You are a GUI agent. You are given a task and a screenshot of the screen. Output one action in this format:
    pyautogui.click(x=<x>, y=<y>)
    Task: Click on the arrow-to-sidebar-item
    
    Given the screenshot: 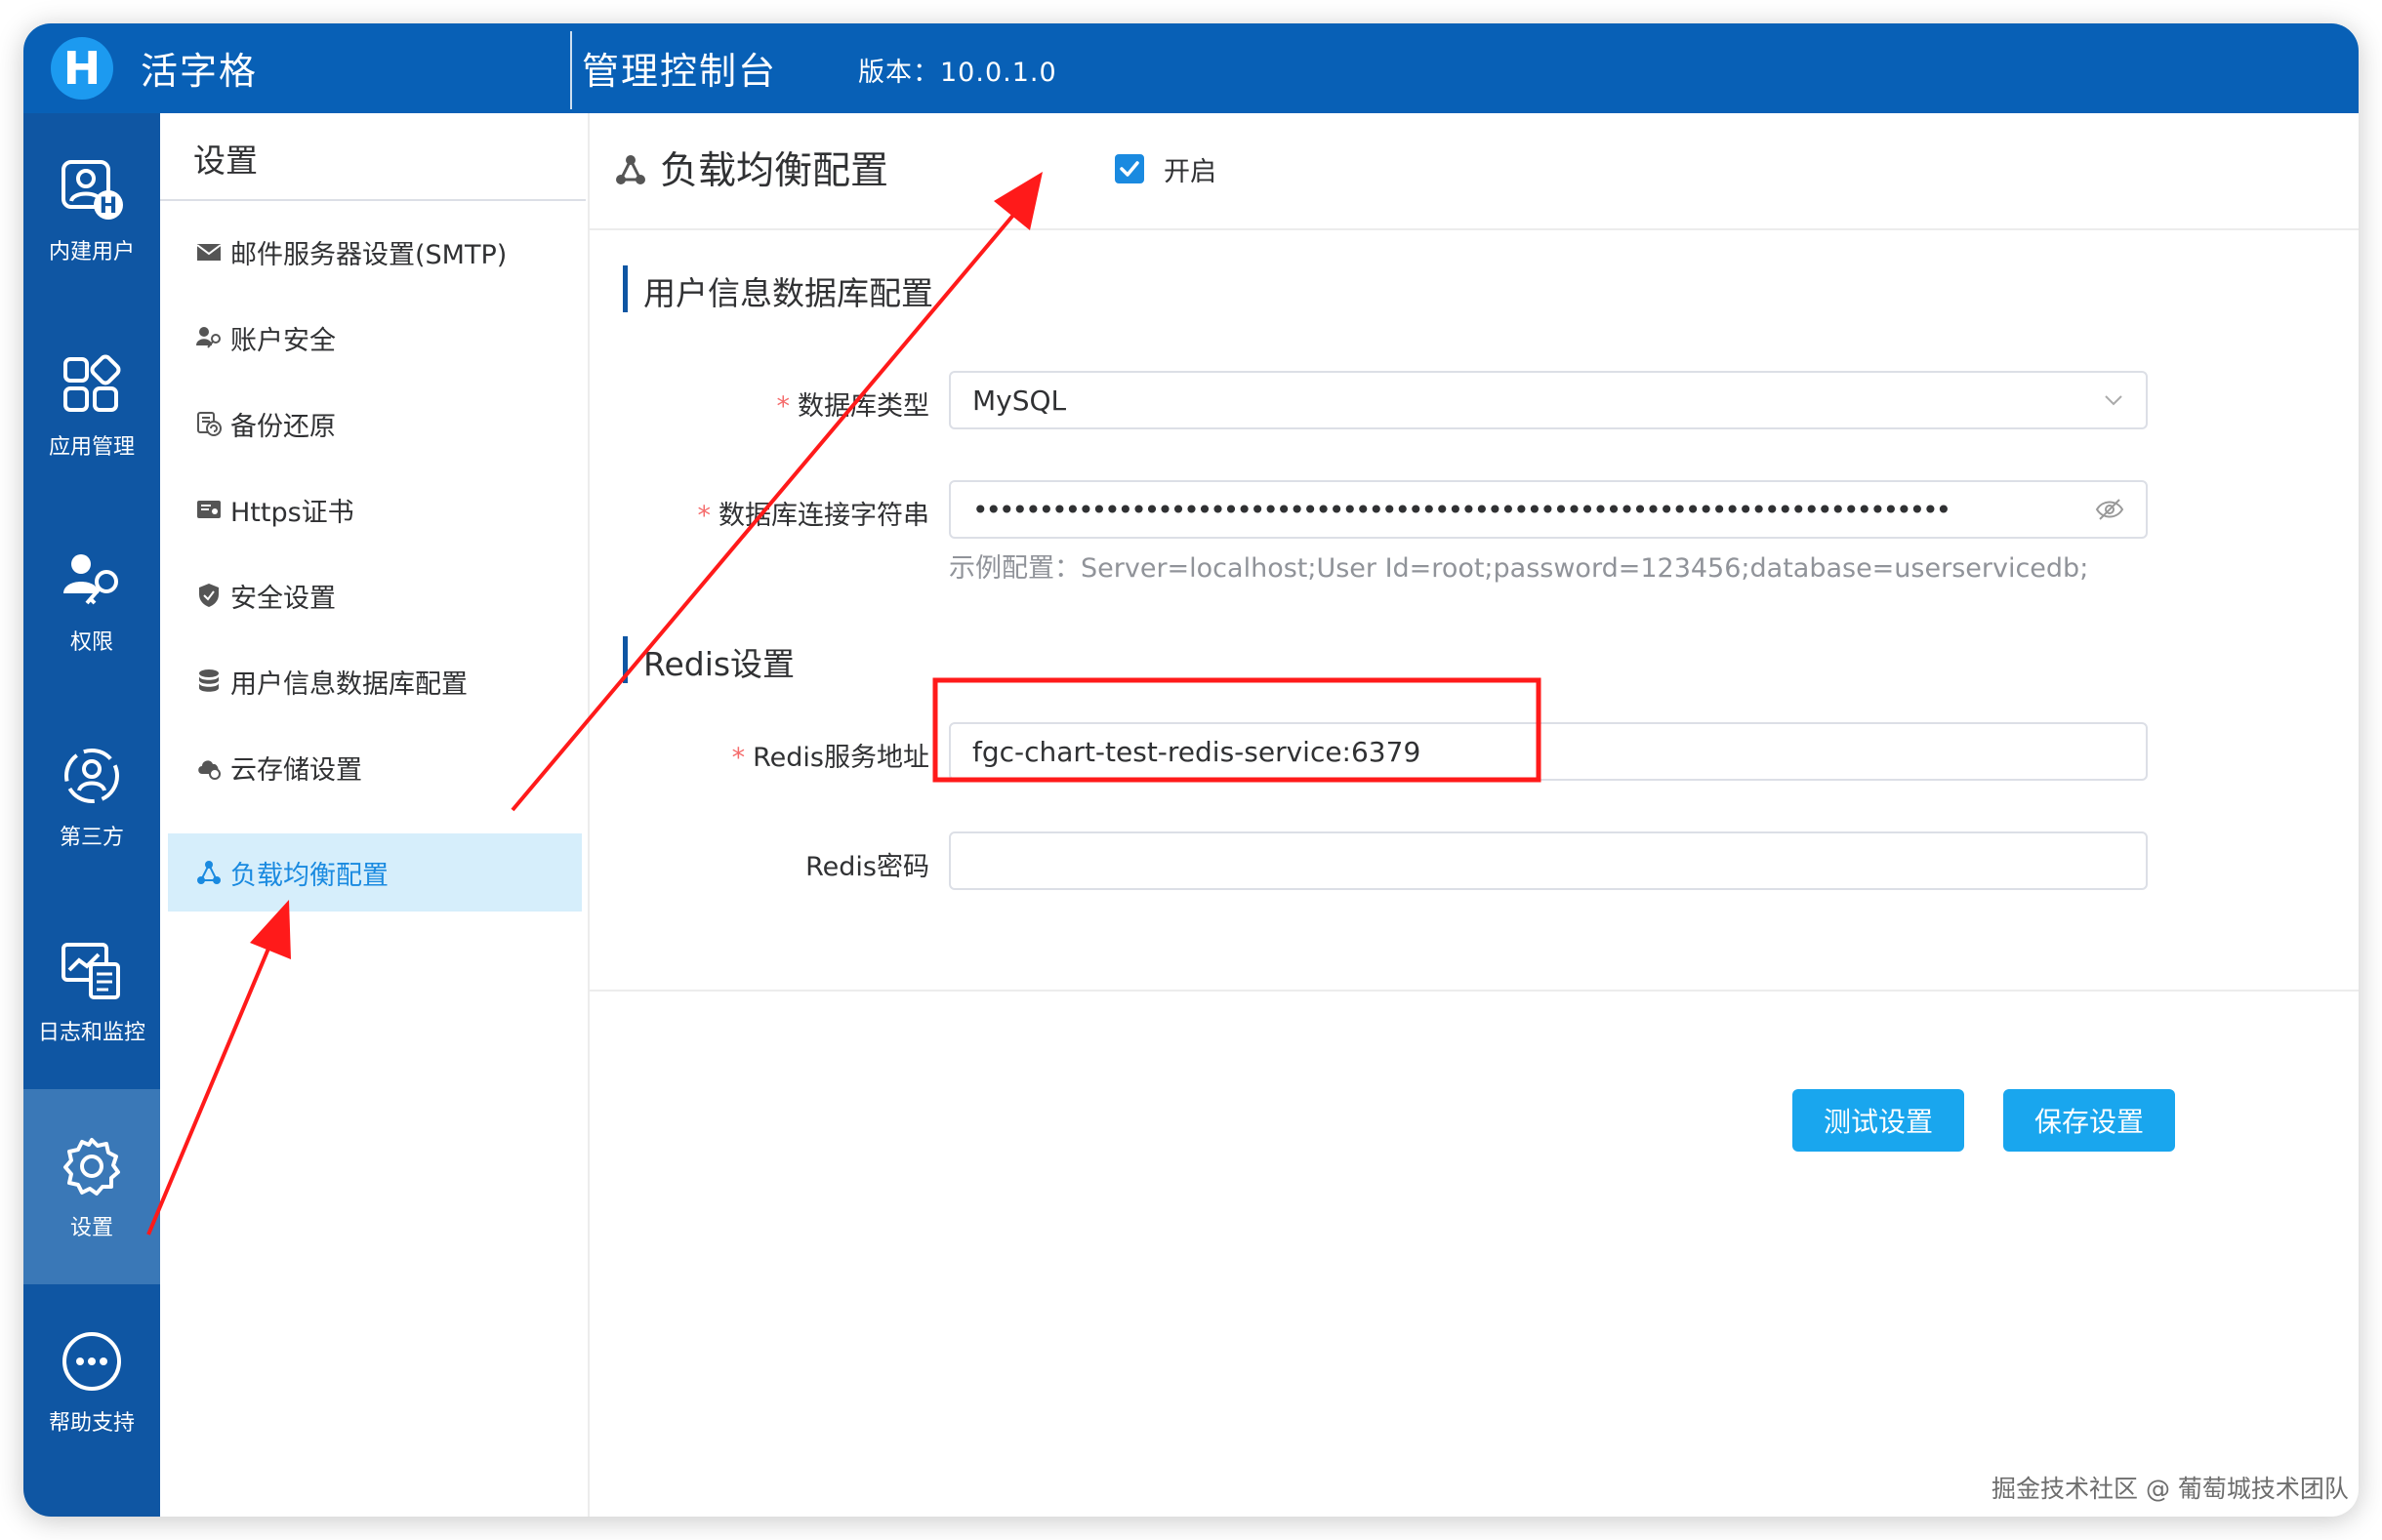 What is the action you would take?
    pyautogui.click(x=218, y=1068)
    